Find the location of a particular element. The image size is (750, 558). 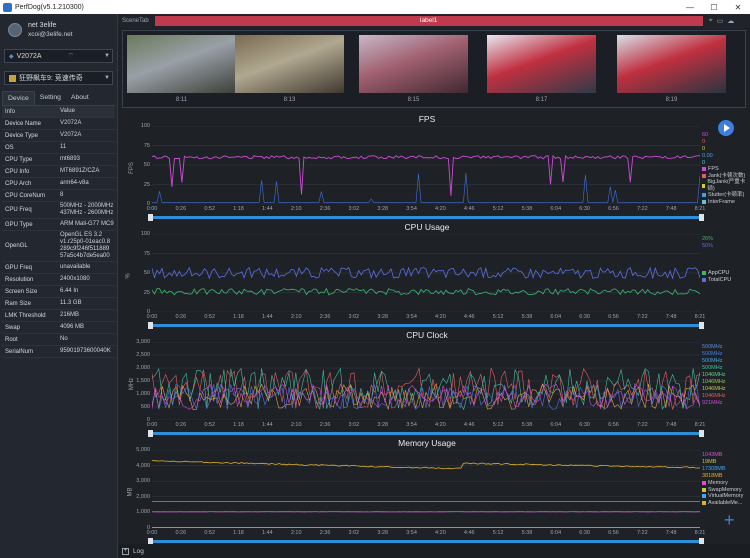

legend-item: BigJank(严重卡顿) is located at coordinates (724, 185).